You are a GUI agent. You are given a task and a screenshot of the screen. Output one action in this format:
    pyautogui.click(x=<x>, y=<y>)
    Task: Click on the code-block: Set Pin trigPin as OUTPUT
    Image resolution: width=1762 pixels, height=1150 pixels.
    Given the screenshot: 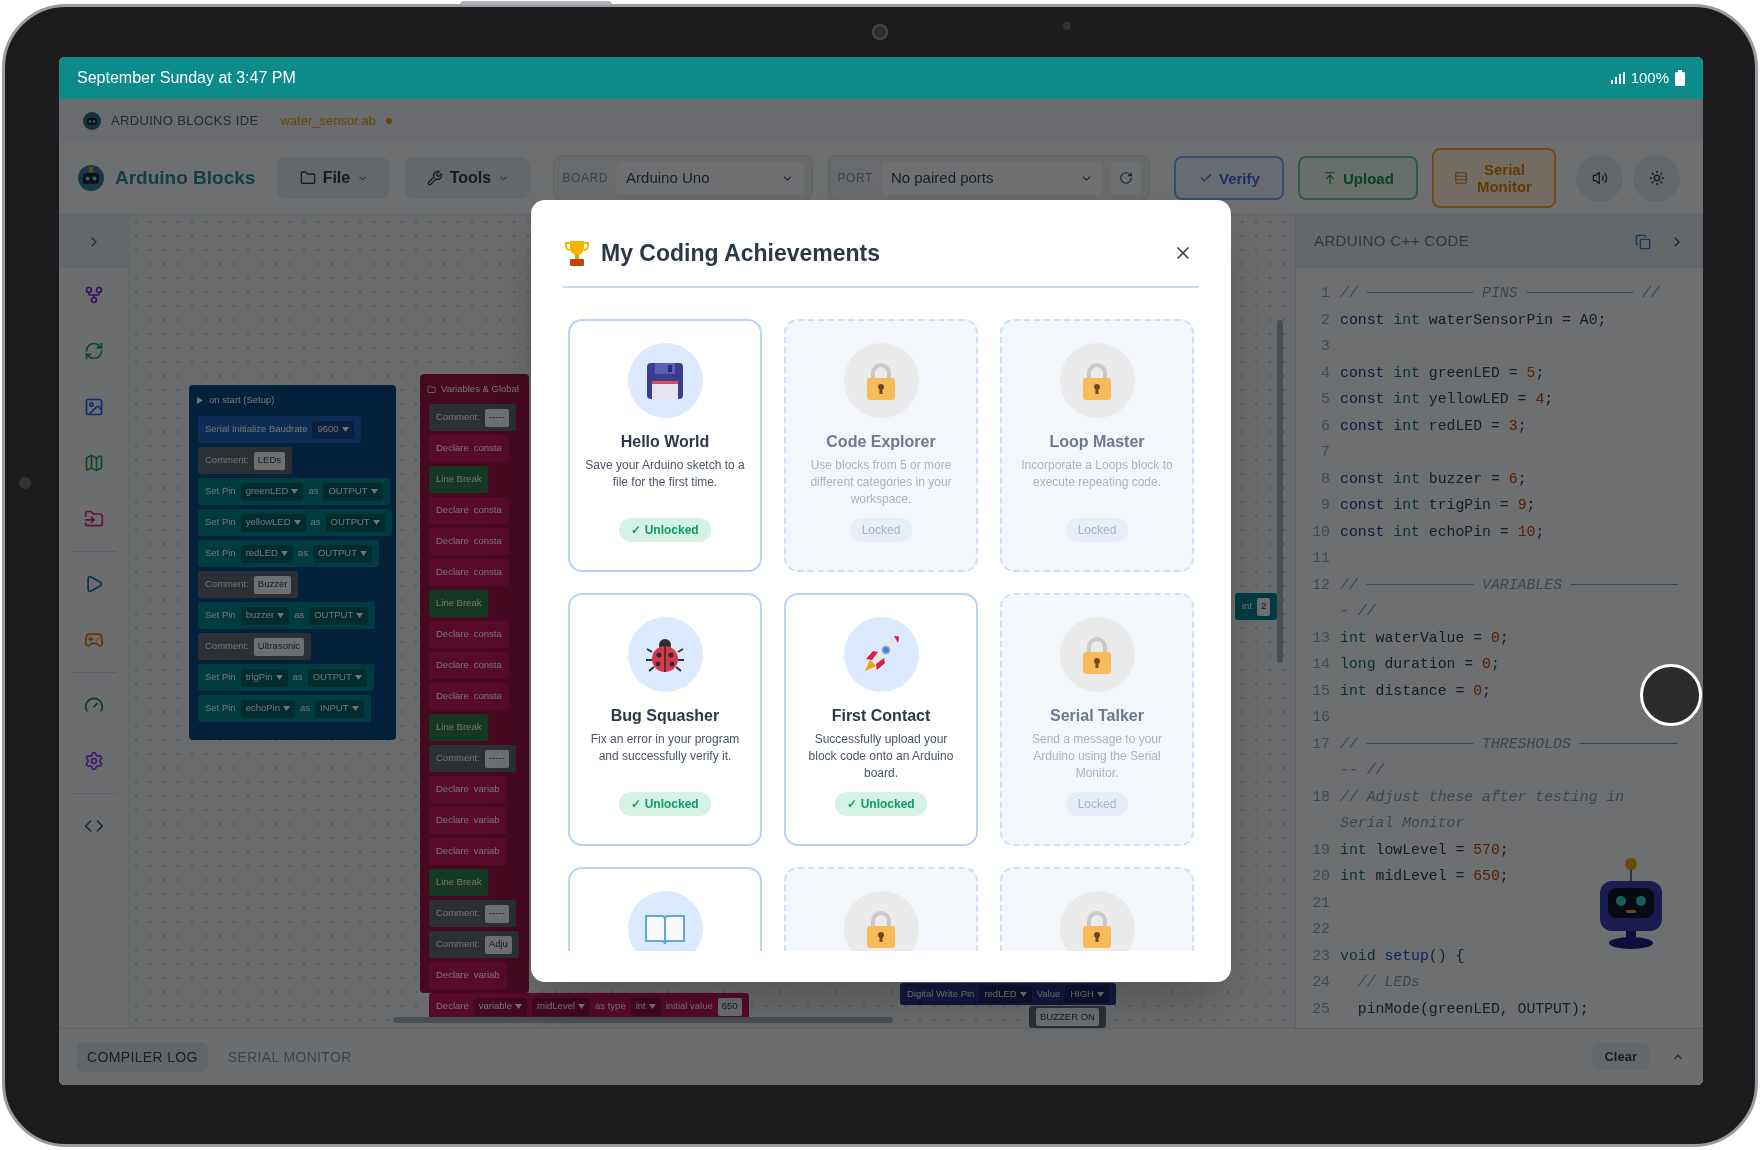 What is the action you would take?
    pyautogui.click(x=286, y=677)
    